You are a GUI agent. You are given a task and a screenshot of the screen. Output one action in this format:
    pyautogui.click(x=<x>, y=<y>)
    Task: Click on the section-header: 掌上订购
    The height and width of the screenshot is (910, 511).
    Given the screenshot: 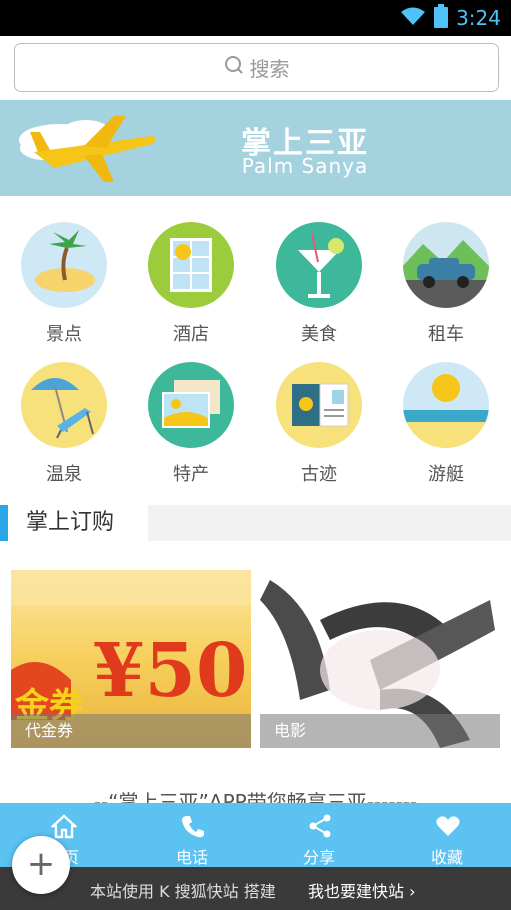 What is the action you would take?
    pyautogui.click(x=255, y=523)
    